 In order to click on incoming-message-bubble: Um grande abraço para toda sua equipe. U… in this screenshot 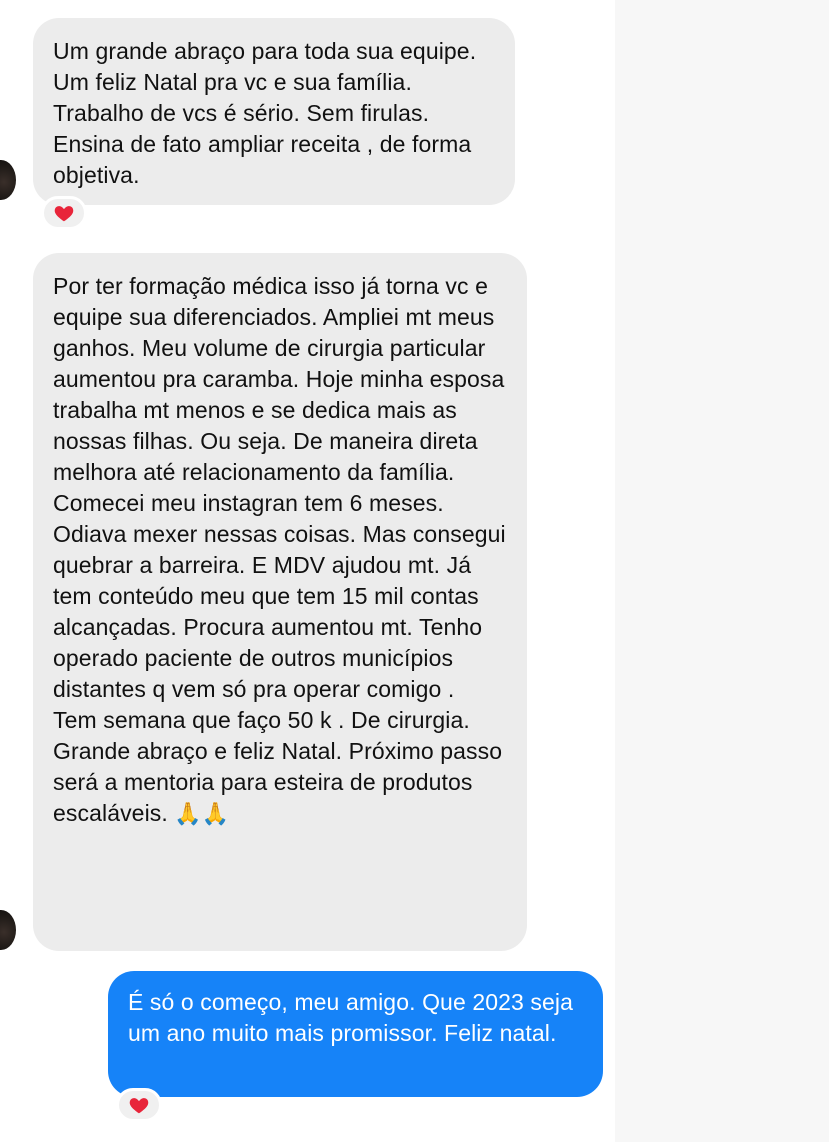, I will do `click(274, 111)`.